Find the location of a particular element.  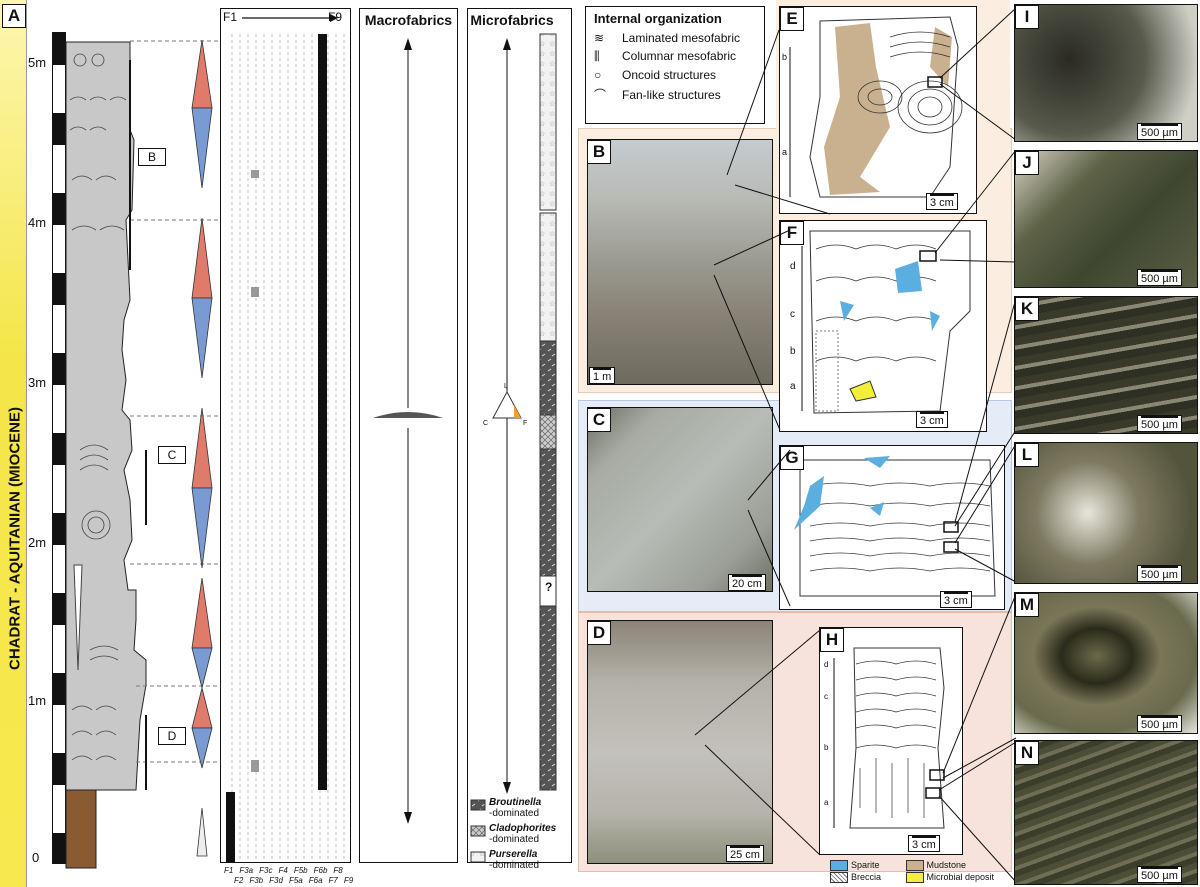

panel-label-l: L is located at coordinates (1027, 455).